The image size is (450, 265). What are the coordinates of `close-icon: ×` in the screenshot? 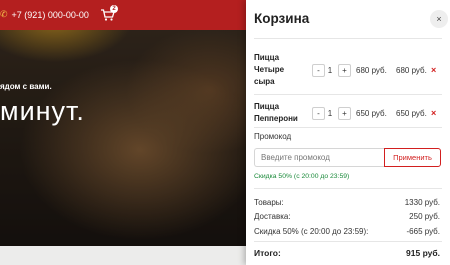 It's located at (439, 19).